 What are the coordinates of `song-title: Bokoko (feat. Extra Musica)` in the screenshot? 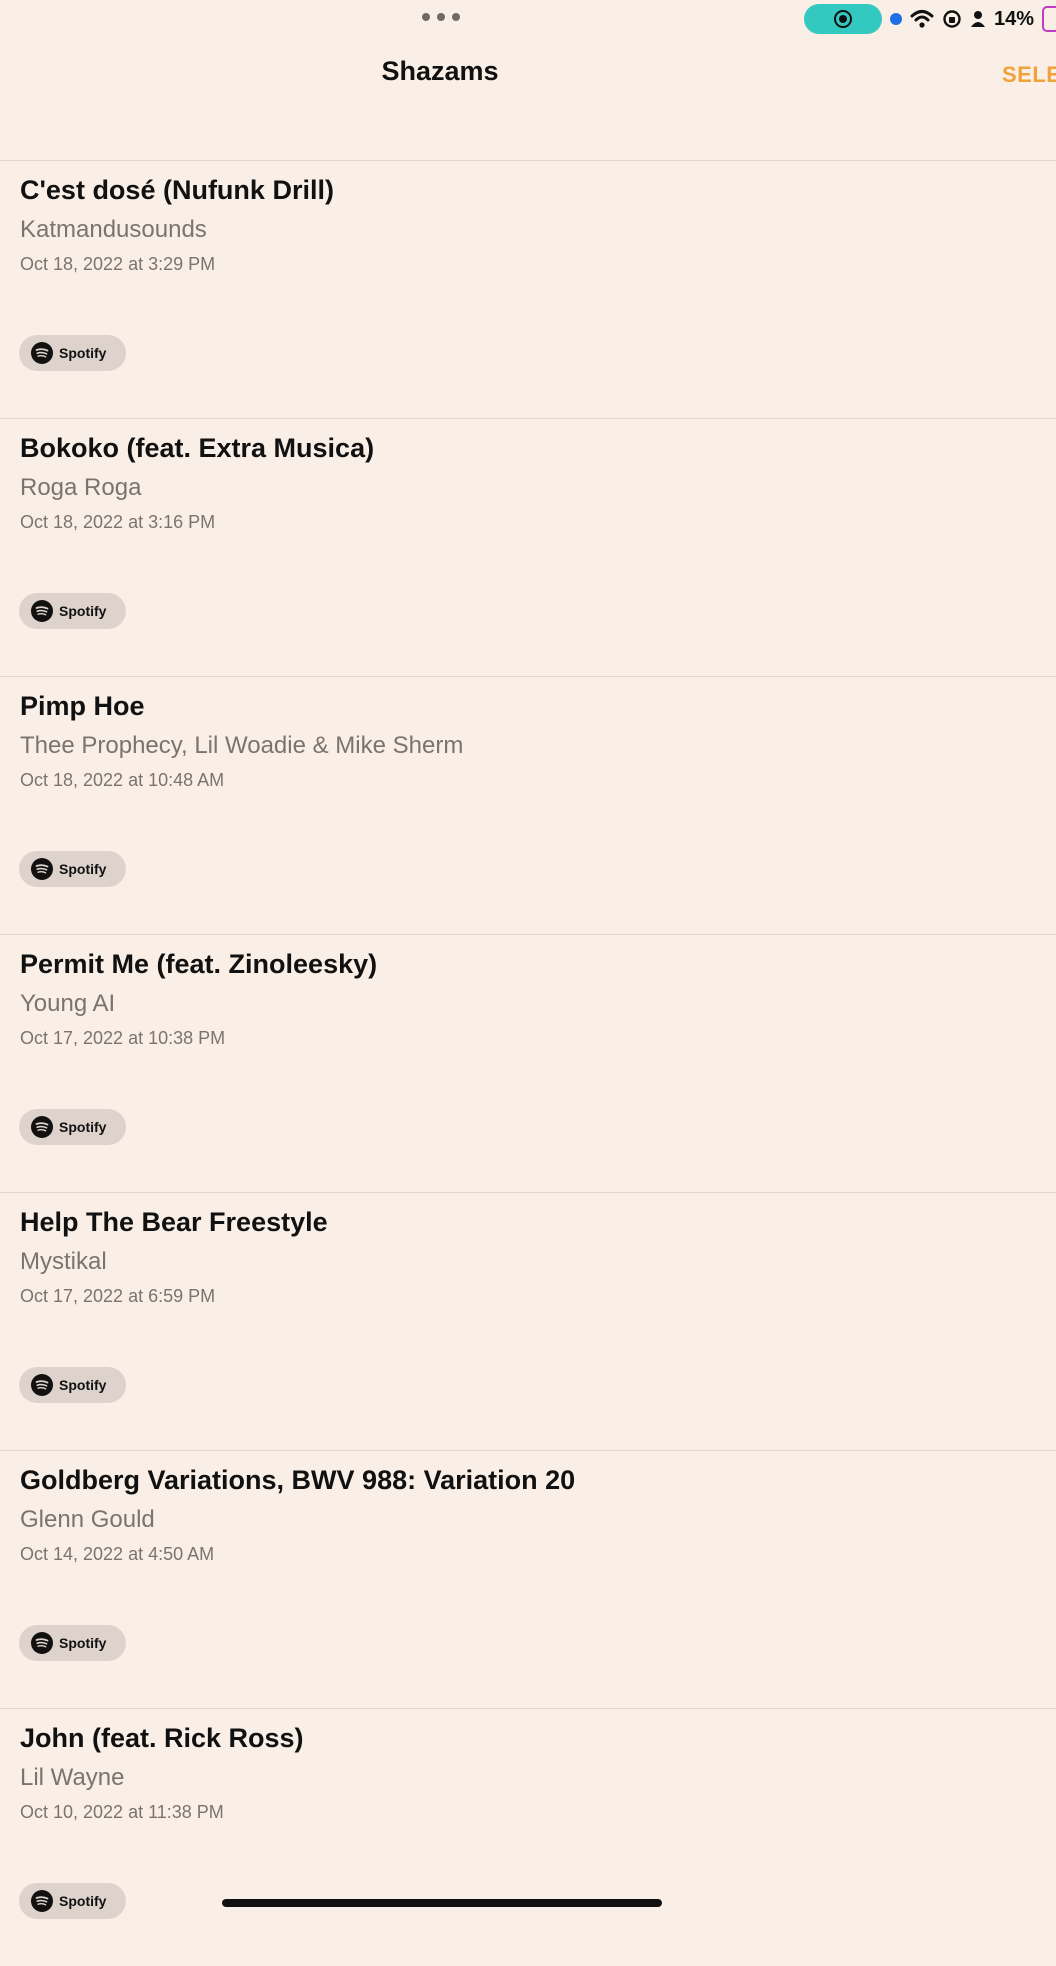 It's located at (197, 448).